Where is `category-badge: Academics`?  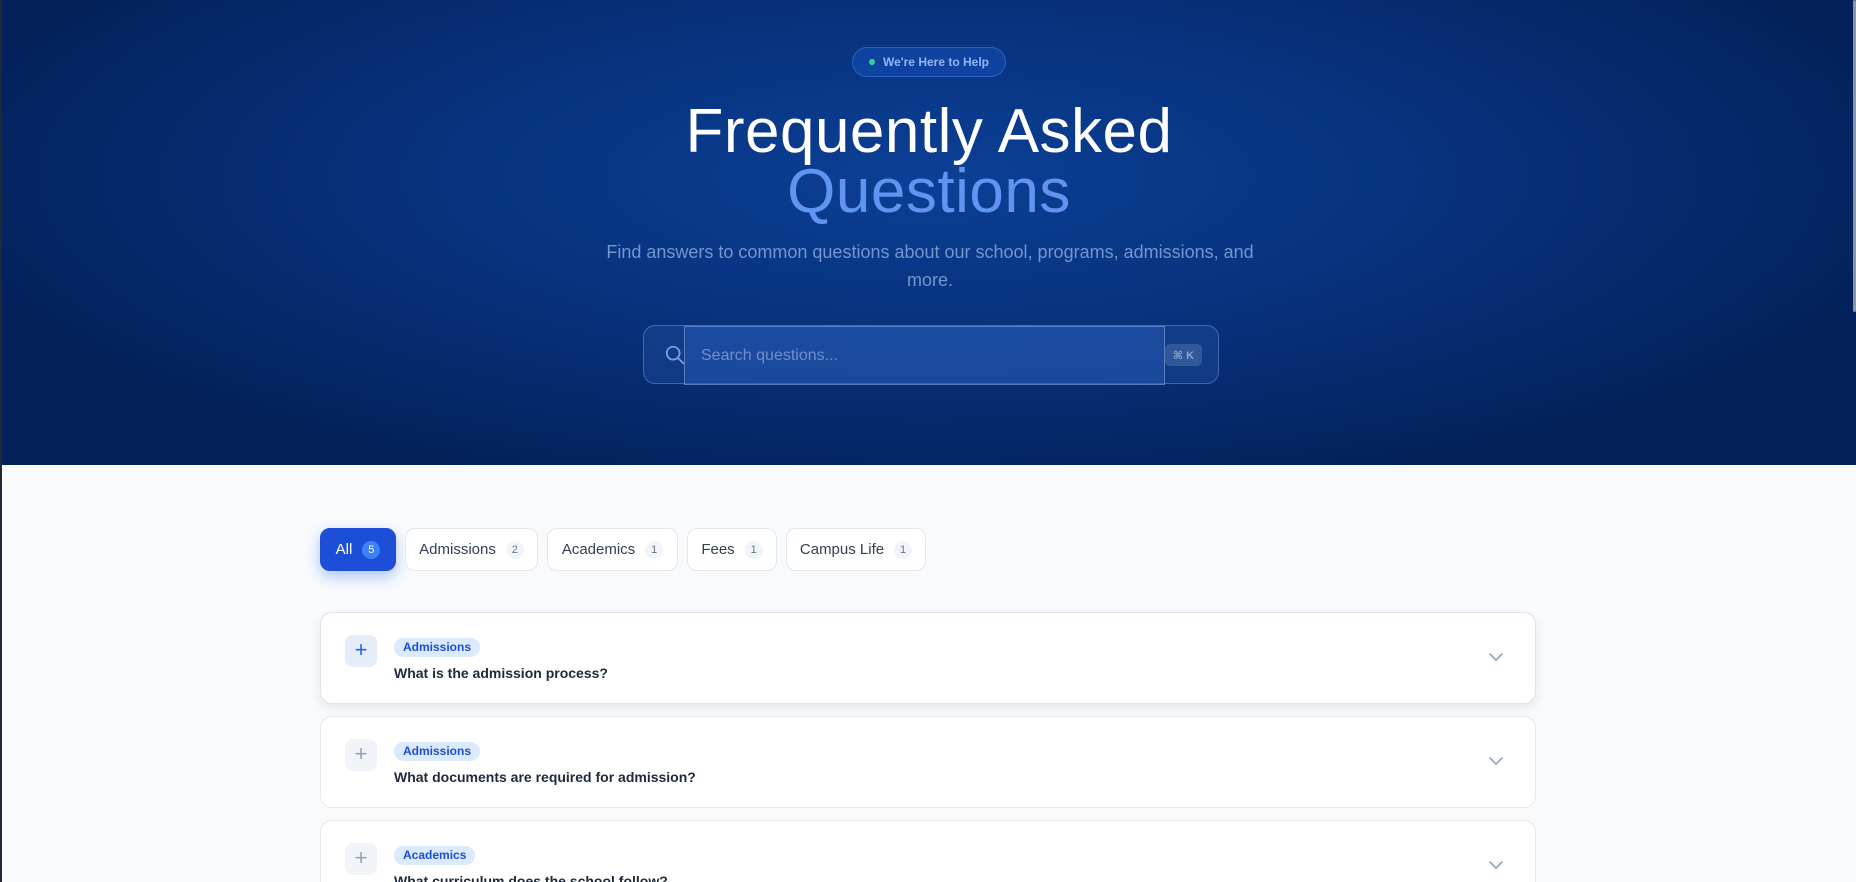 category-badge: Academics is located at coordinates (435, 855).